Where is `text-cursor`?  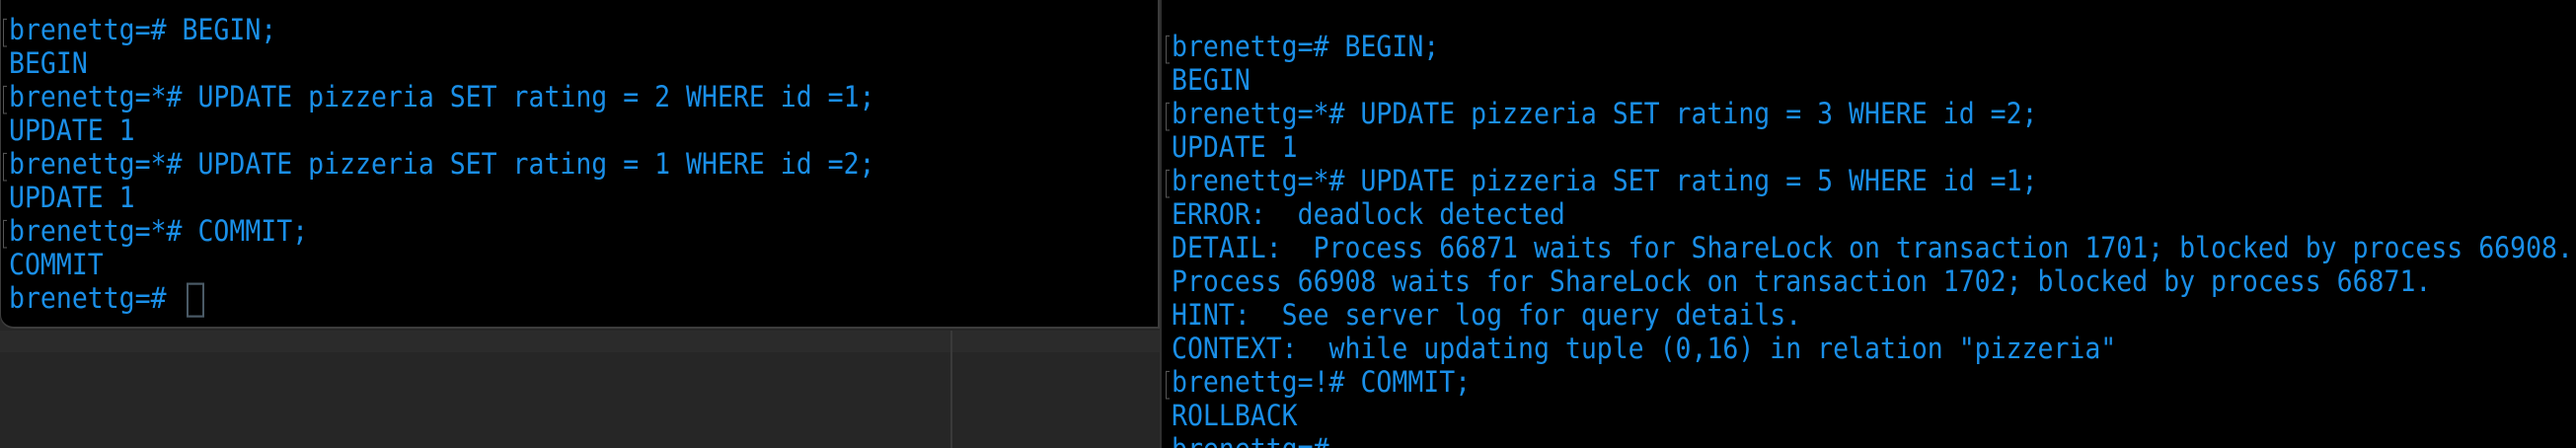 text-cursor is located at coordinates (195, 299).